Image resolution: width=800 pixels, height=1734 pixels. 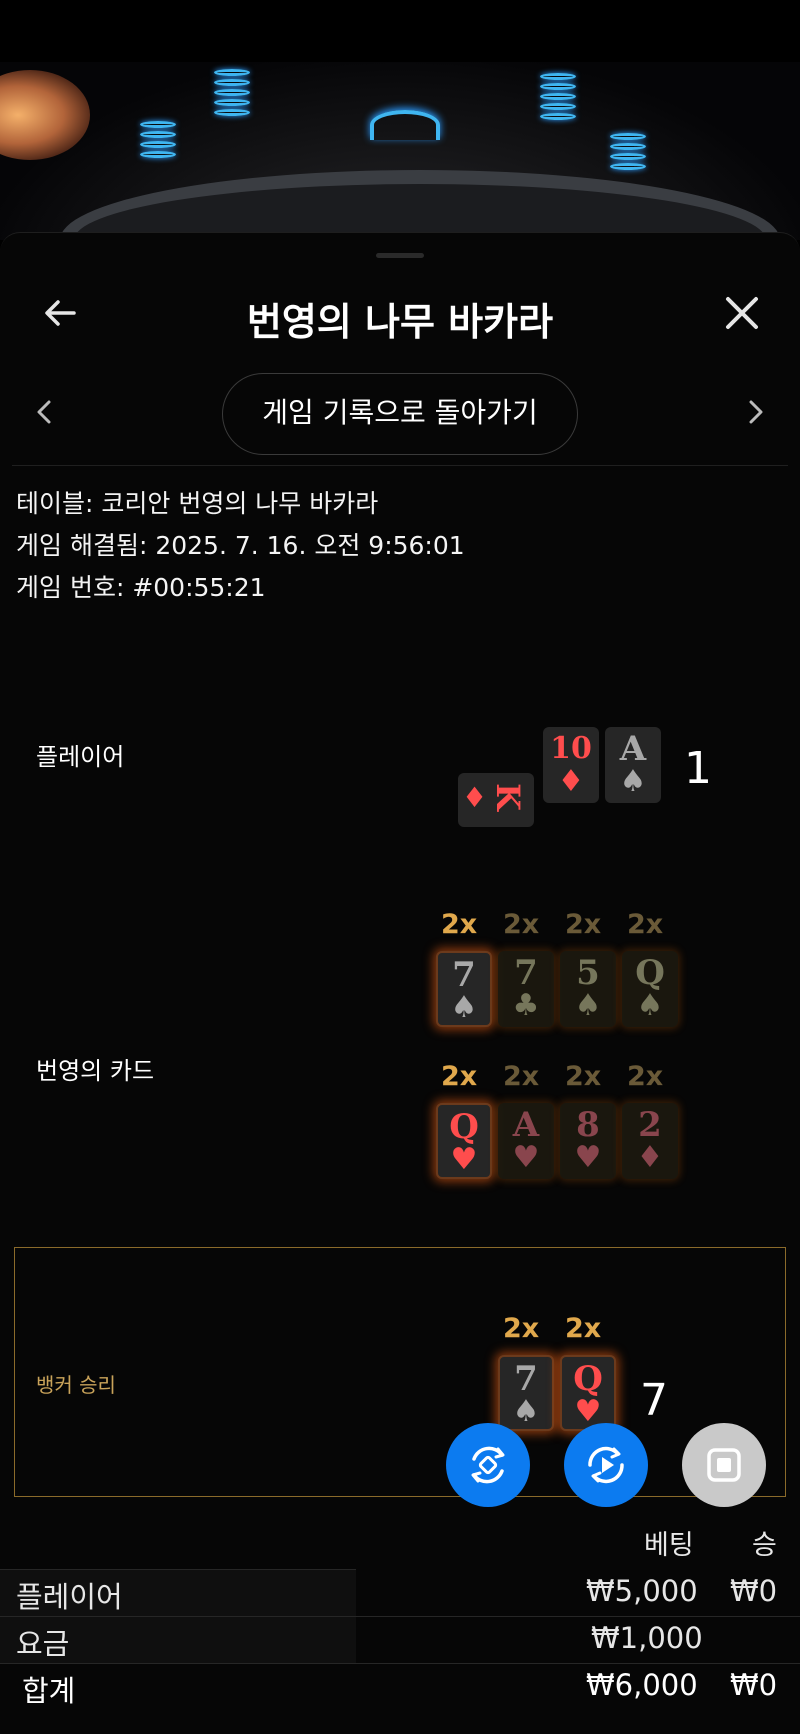 I want to click on fortune-card: A ♥, so click(x=526, y=1141).